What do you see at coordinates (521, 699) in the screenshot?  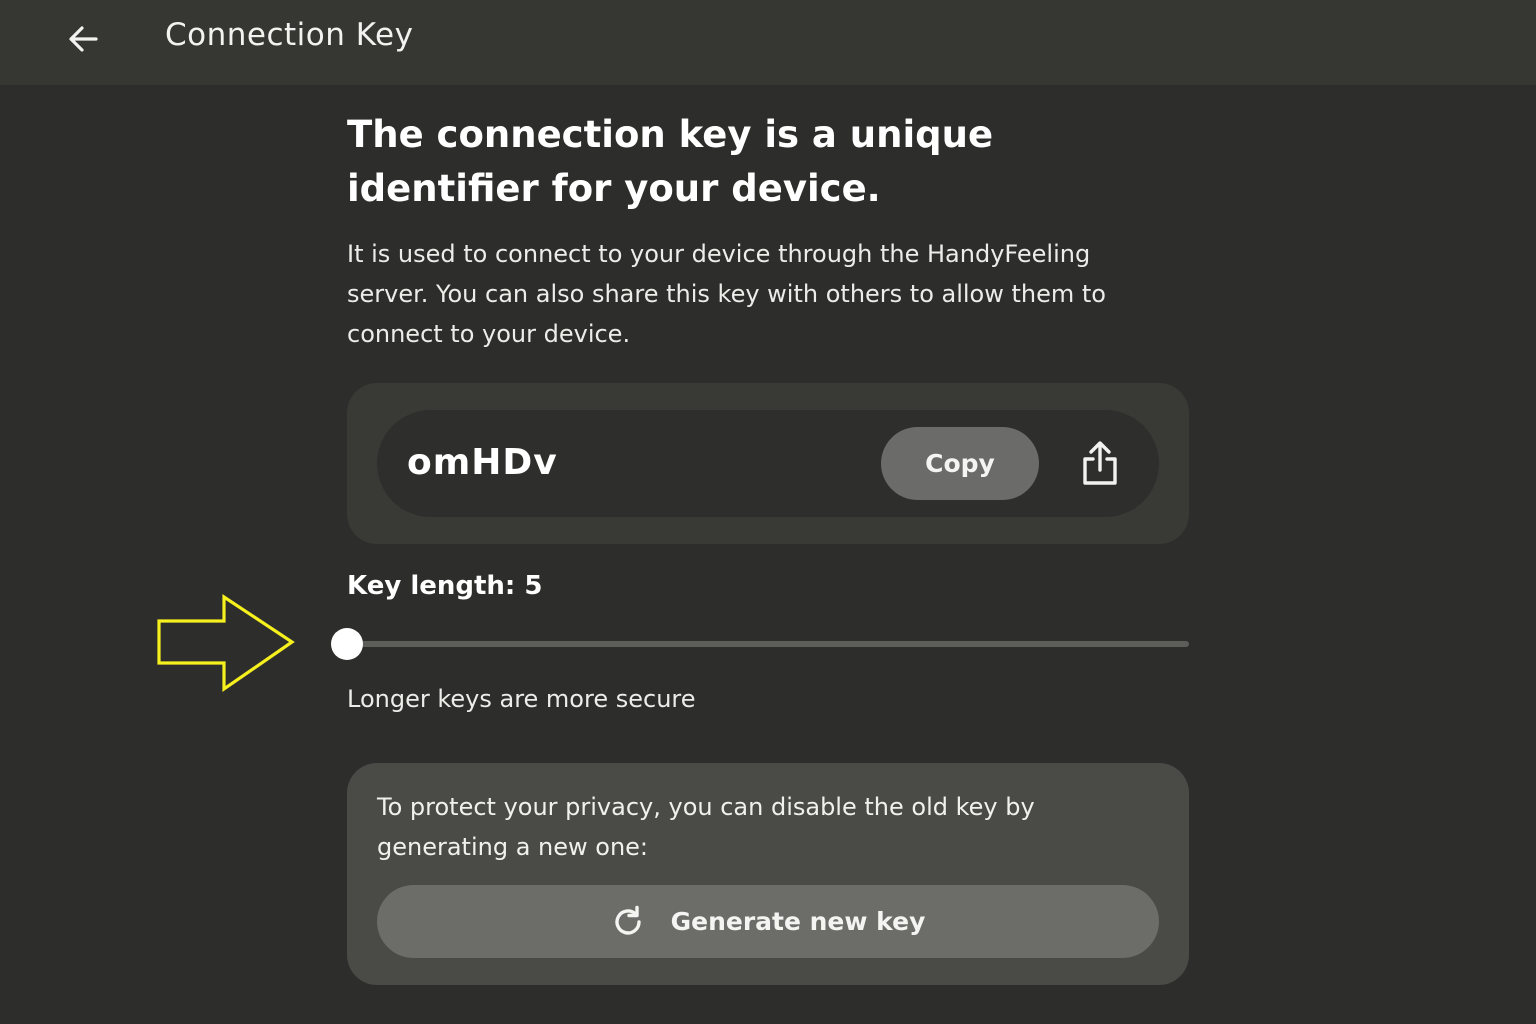 I see `key-length-hint: Longer keys are more secure` at bounding box center [521, 699].